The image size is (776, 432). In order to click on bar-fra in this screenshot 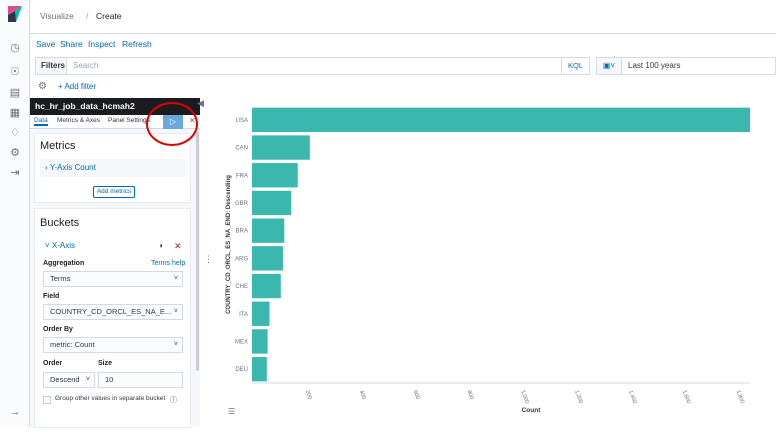, I will do `click(275, 175)`.